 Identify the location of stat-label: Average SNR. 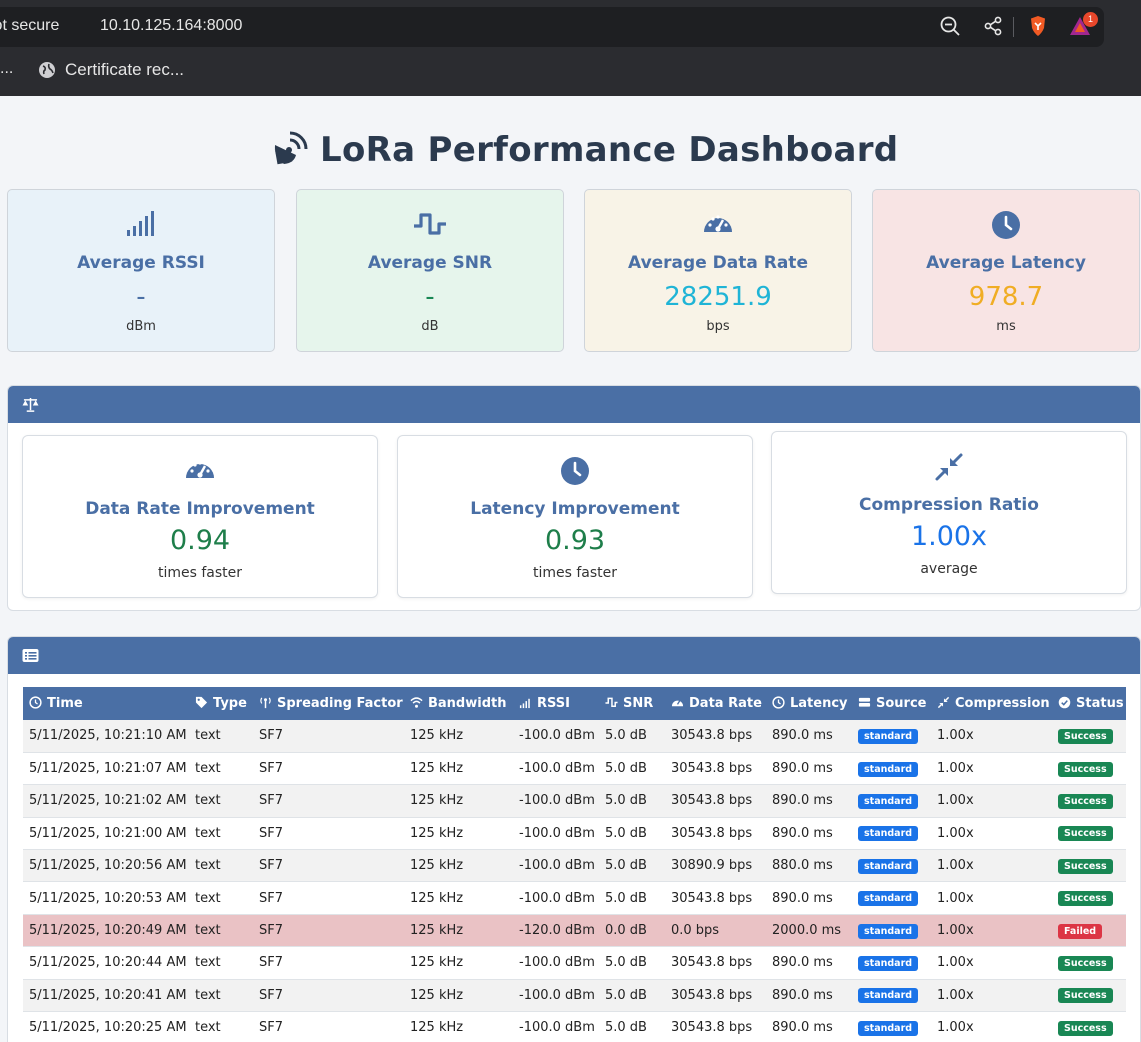
(430, 263).